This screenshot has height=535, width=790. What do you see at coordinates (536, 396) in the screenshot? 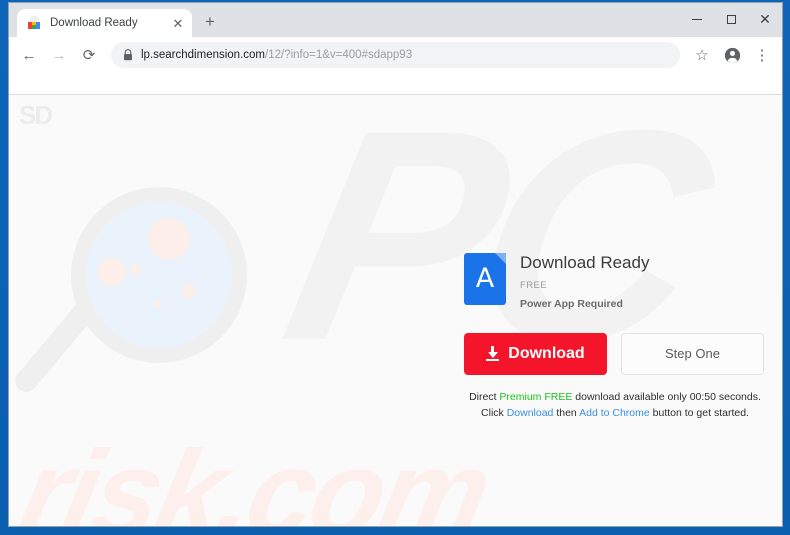
I see `note1-highlight: Premium FREE` at bounding box center [536, 396].